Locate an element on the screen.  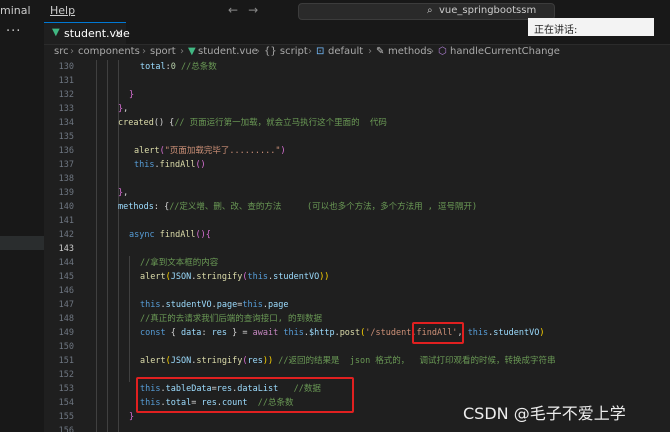
code-line-148: //真正的去请求我们后端的查询接口, 的到数据 is located at coordinates (231, 319).